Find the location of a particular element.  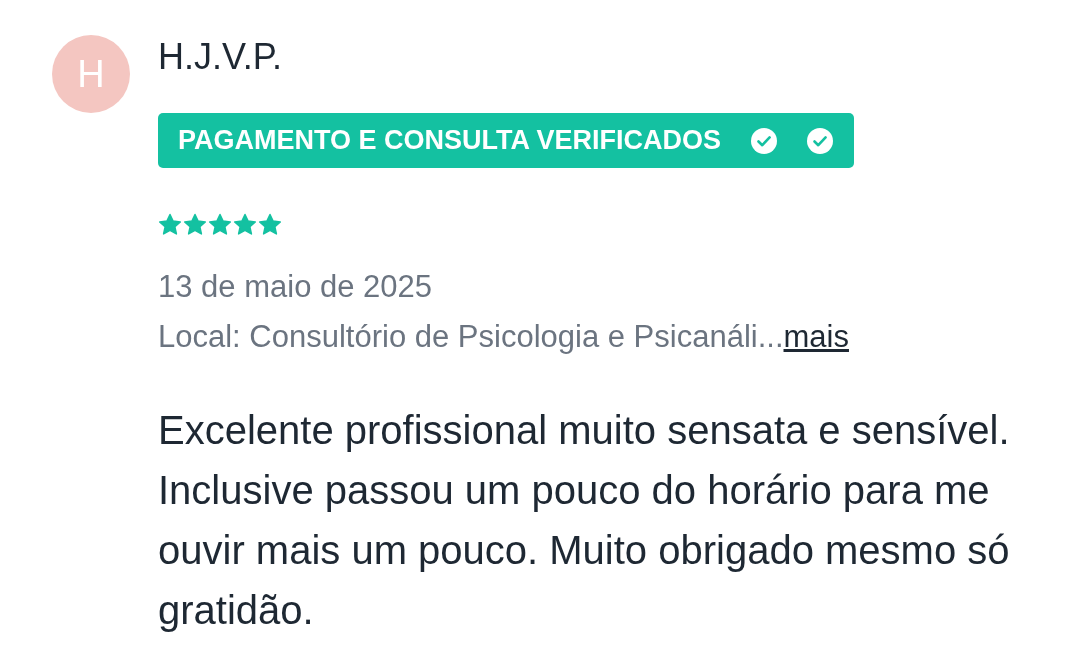

review-date: 13 de maio de 2025 is located at coordinates (295, 287).